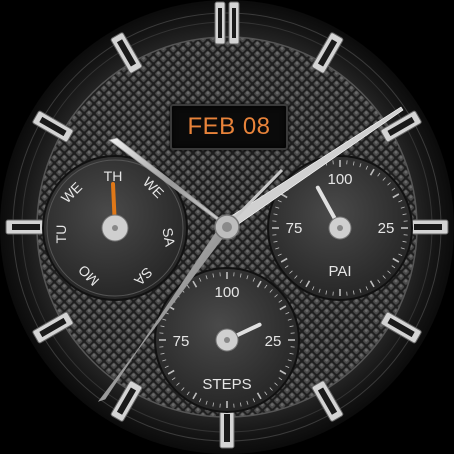  I want to click on steps-tick-75: 75, so click(181, 341).